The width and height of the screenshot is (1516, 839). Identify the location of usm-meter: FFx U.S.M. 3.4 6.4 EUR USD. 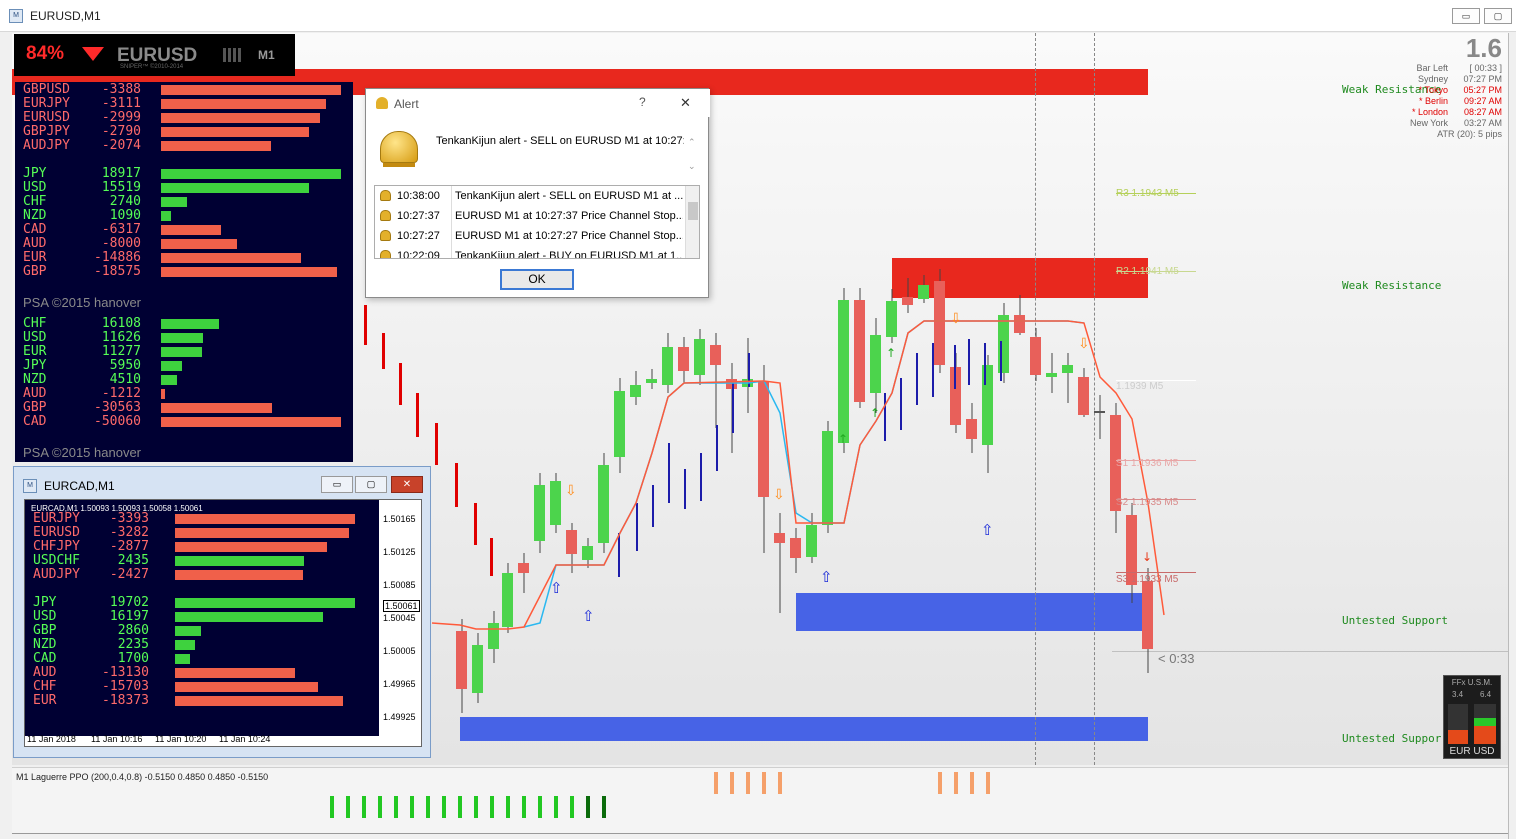
(1472, 717).